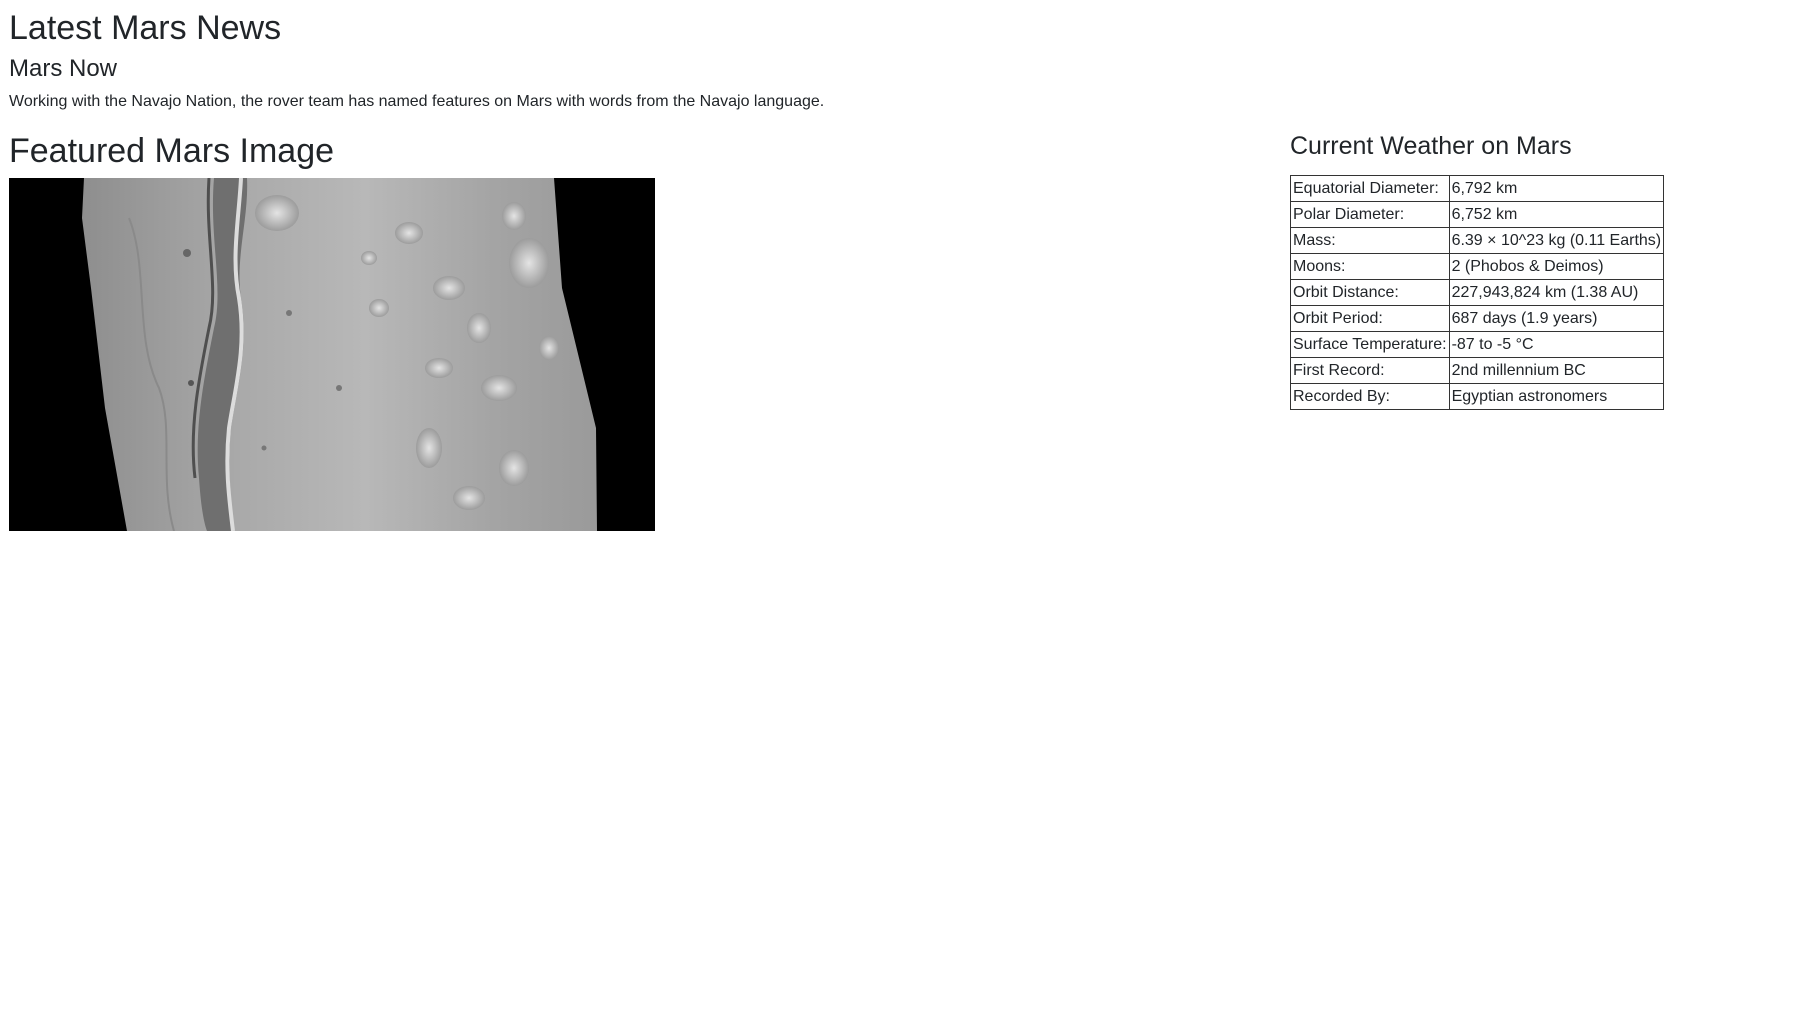 This screenshot has height=1009, width=1808. What do you see at coordinates (1431, 146) in the screenshot?
I see `mars-weather-heading: Current Weather on Mars` at bounding box center [1431, 146].